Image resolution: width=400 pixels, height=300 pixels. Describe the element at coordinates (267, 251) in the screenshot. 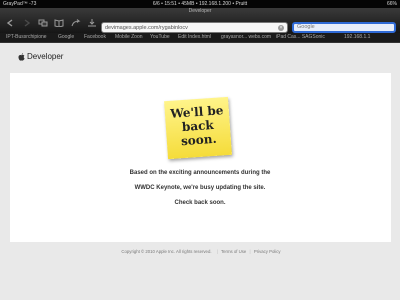

I see `privacy-link: Privacy Policy` at that location.